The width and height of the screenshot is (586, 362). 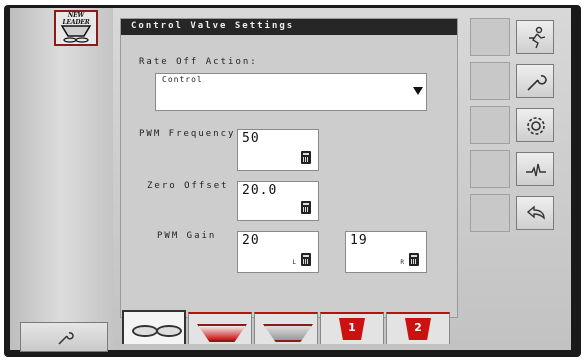 I want to click on zero-offset-field: 20.0, so click(x=278, y=201).